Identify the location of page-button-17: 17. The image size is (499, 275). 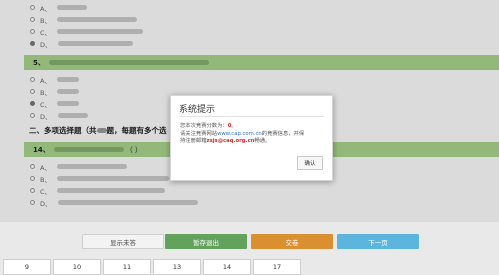
(277, 267).